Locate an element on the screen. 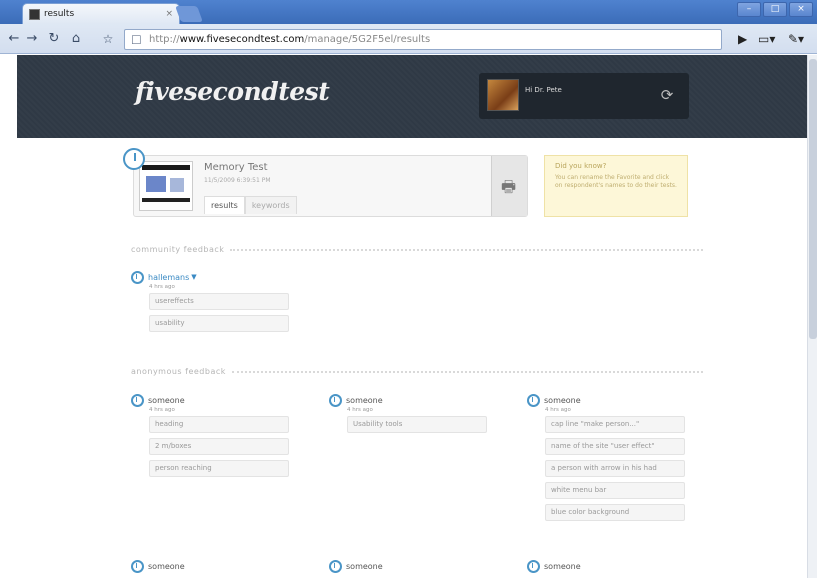 The image size is (817, 578). respondent-name: hallemans is located at coordinates (168, 277).